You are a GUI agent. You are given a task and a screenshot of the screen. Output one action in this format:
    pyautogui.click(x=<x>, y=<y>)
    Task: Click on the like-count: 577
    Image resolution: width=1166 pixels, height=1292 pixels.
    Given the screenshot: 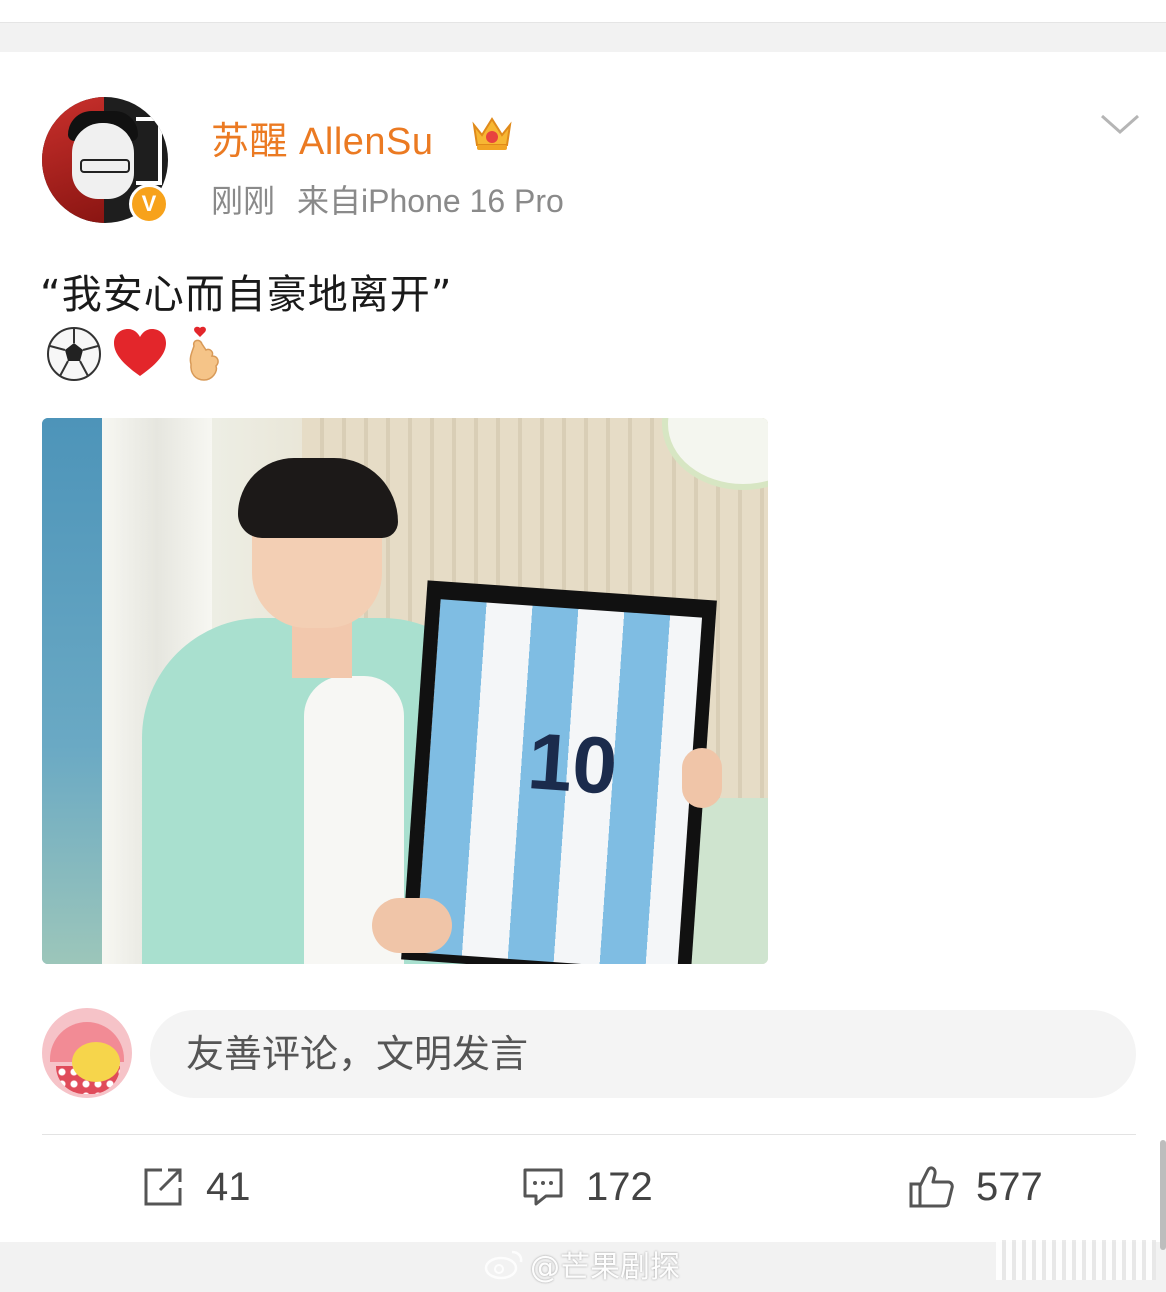 What is the action you would take?
    pyautogui.click(x=1009, y=1186)
    